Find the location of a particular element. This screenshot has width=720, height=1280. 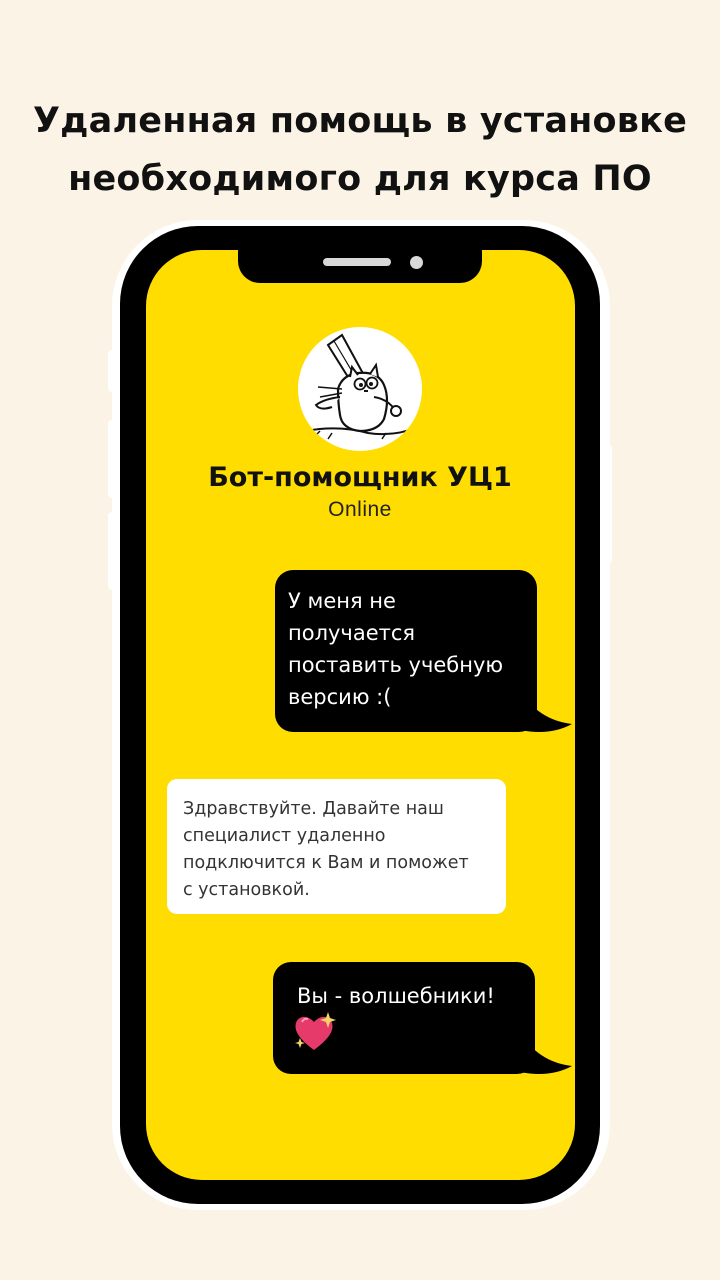

headline-line-1: Удаленная помощь в установке is located at coordinates (360, 121).